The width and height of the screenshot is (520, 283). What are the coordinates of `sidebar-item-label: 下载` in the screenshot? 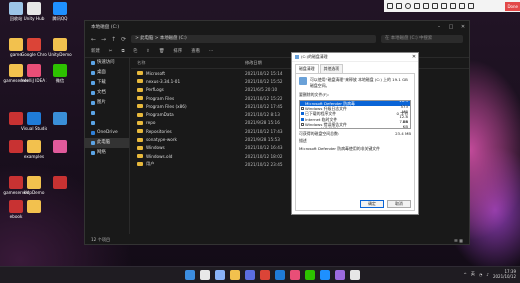 It's located at (101, 82).